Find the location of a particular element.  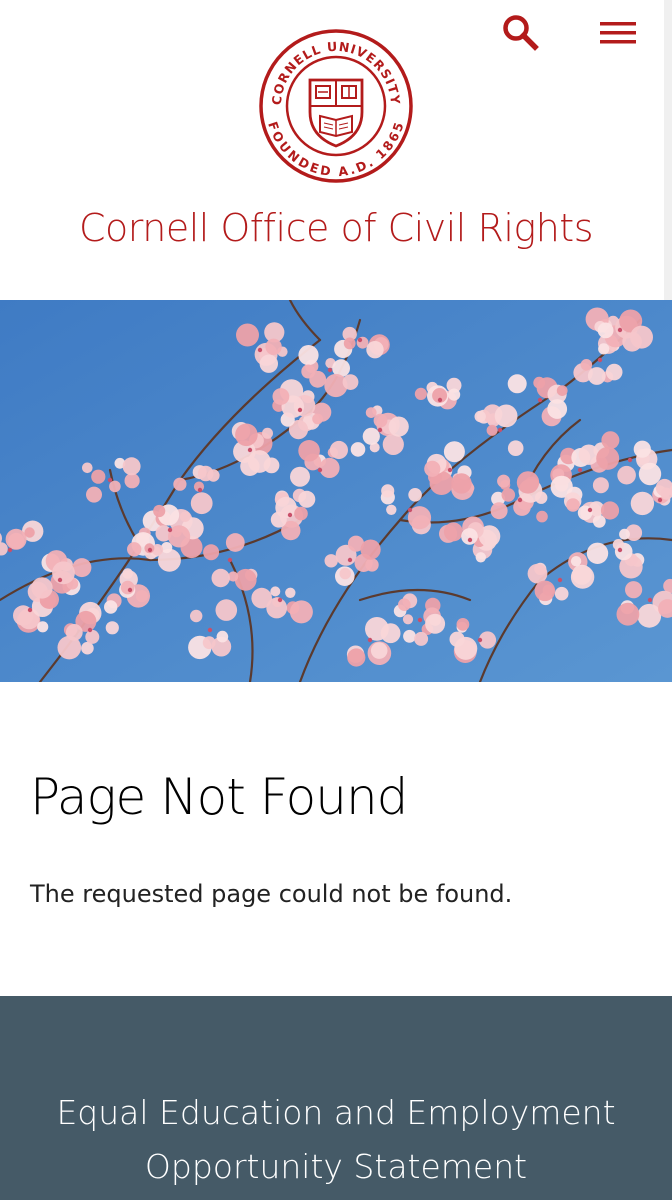

site-title: Cornell Office of Civil Rights is located at coordinates (336, 228).